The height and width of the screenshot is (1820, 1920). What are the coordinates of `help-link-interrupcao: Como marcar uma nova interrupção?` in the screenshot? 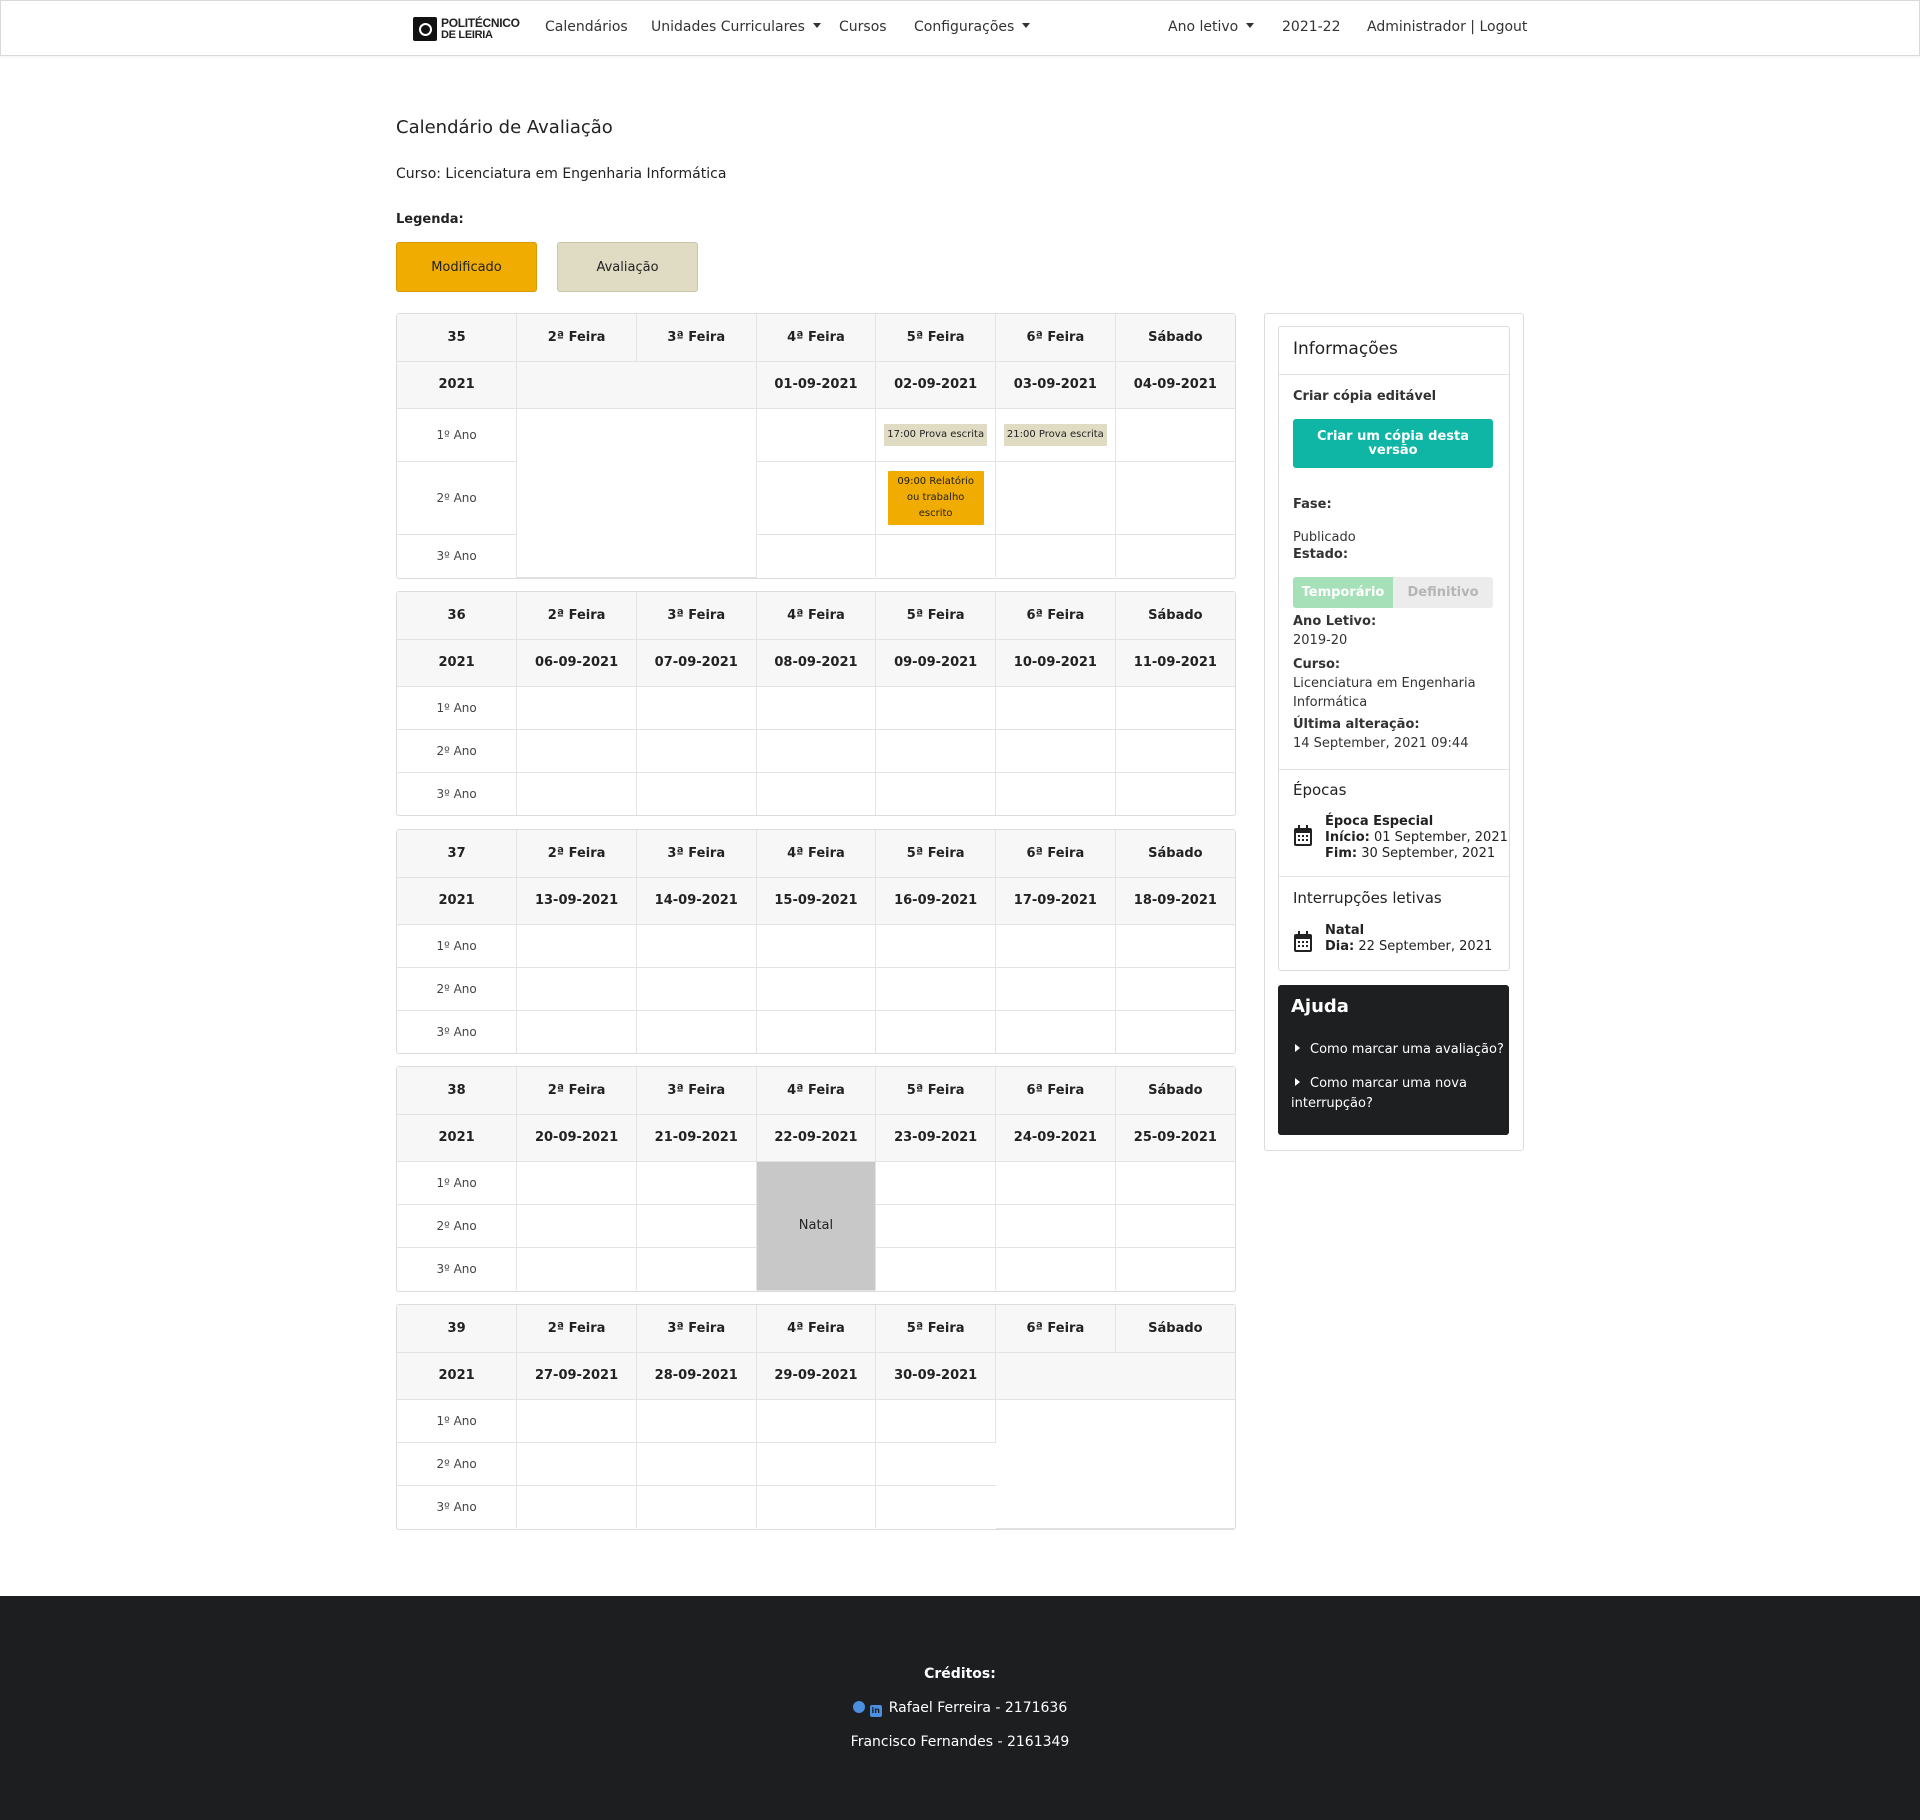 It's located at (1379, 1094).